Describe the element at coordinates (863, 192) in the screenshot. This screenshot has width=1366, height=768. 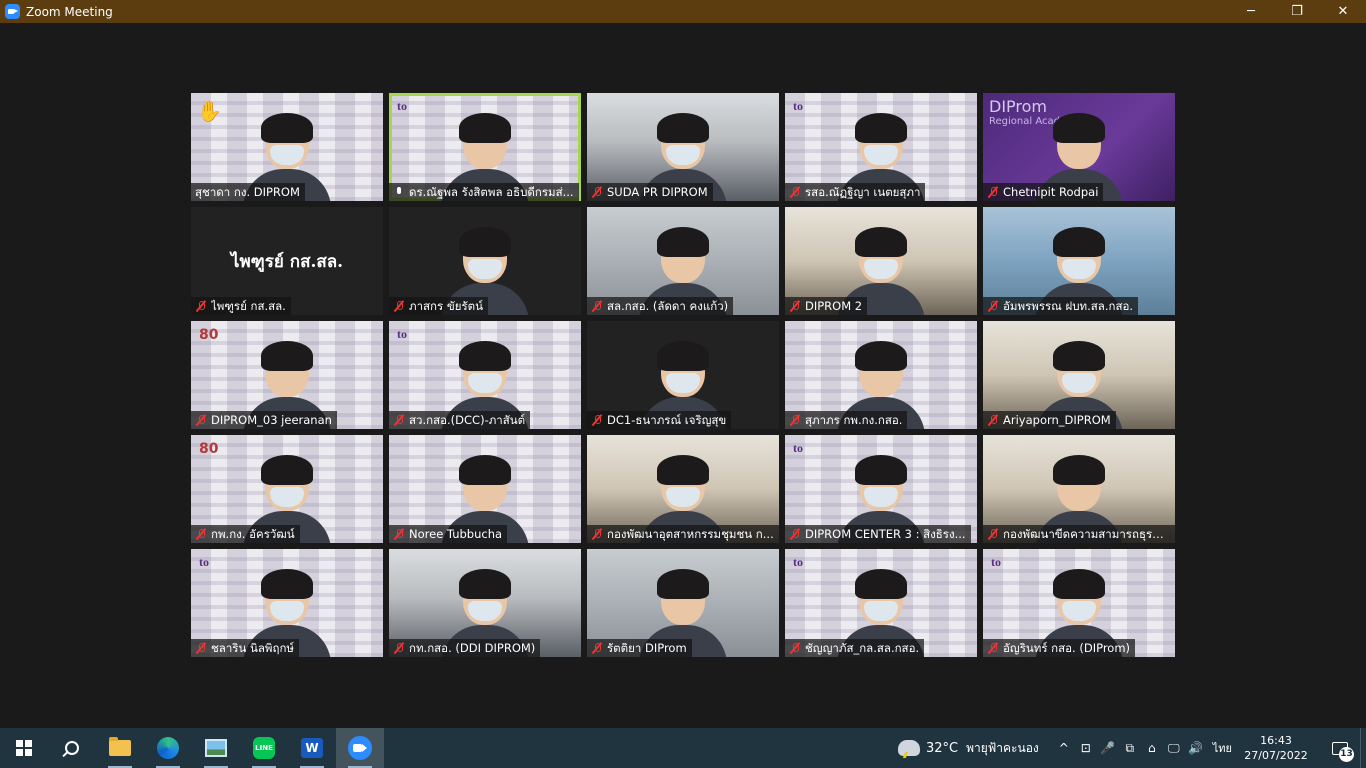
I see `participant-name: รสอ.ณัฏฐิญา เนตยสุภา` at that location.